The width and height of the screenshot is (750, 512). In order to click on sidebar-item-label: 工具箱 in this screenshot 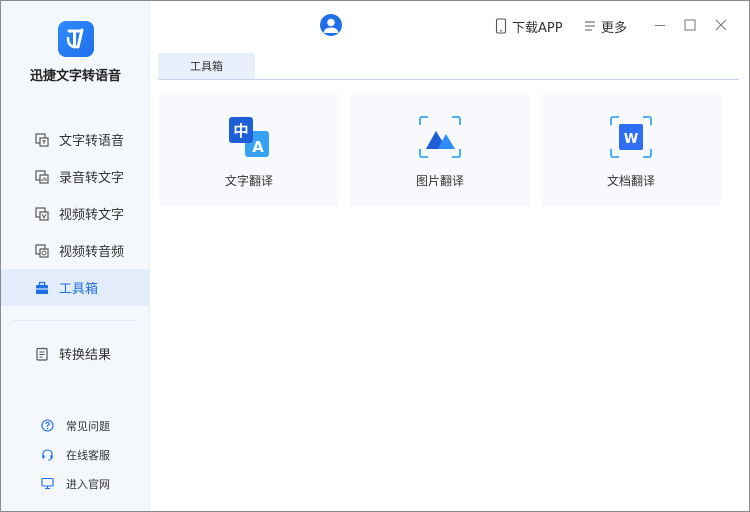, I will do `click(79, 289)`.